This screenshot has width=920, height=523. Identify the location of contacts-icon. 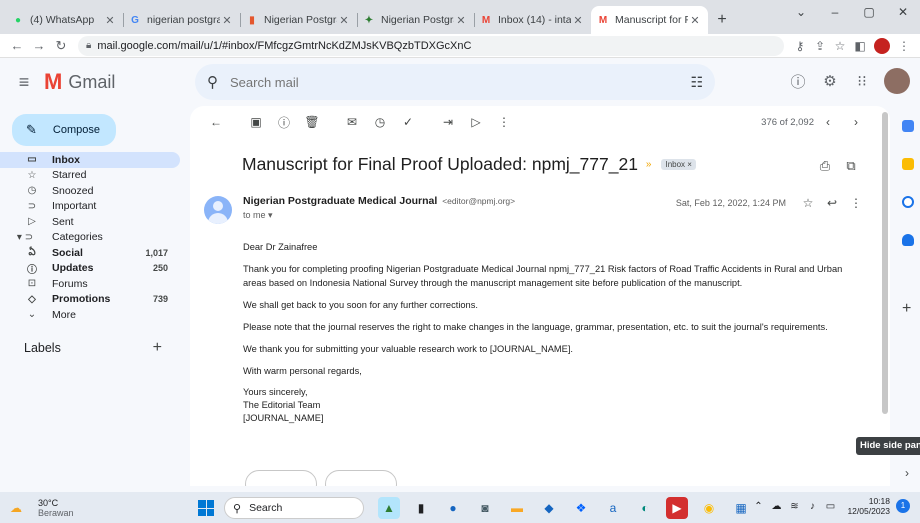
(908, 240).